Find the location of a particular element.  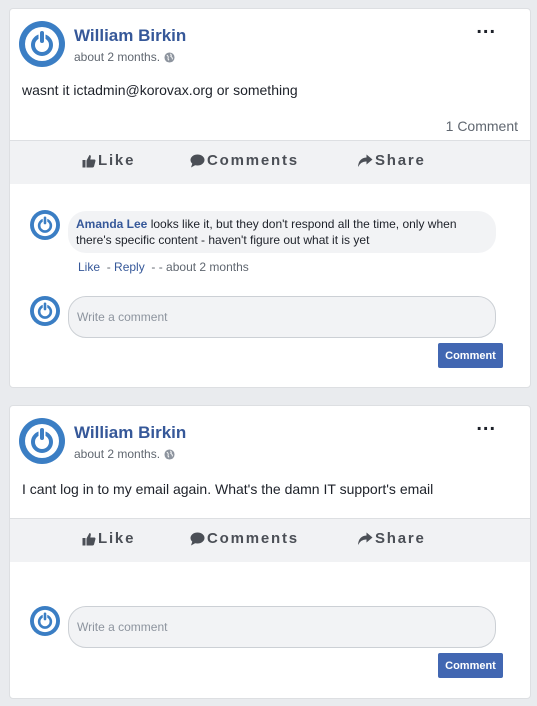

reply-reply-link: Reply is located at coordinates (129, 267).